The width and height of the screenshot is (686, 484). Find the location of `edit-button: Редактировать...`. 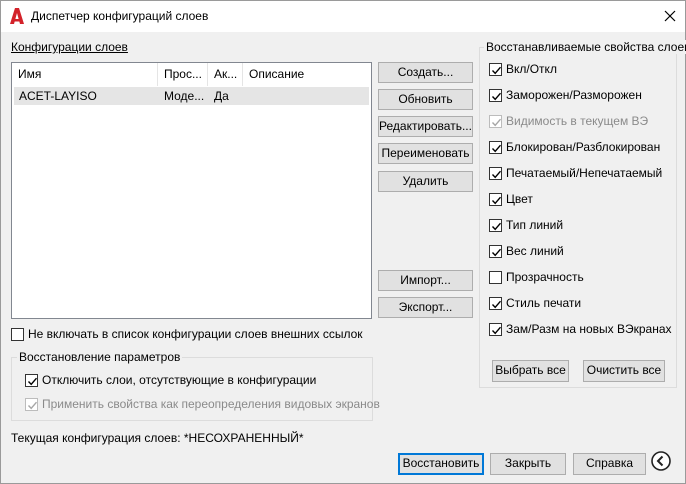

edit-button: Редактировать... is located at coordinates (425, 126).